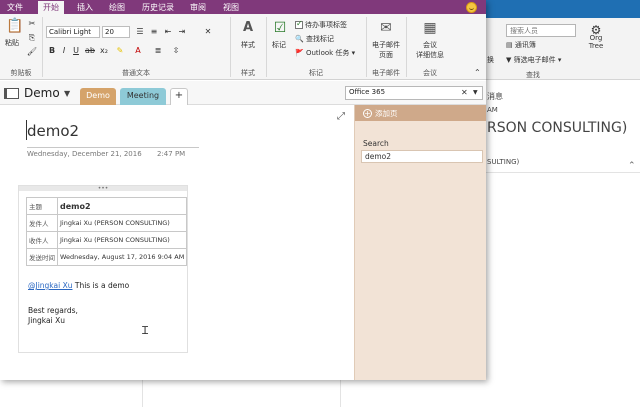 This screenshot has height=407, width=640. What do you see at coordinates (122, 257) in the screenshot?
I see `table-cell-value: Wednesday, August 17, 2016 9:04 AM` at bounding box center [122, 257].